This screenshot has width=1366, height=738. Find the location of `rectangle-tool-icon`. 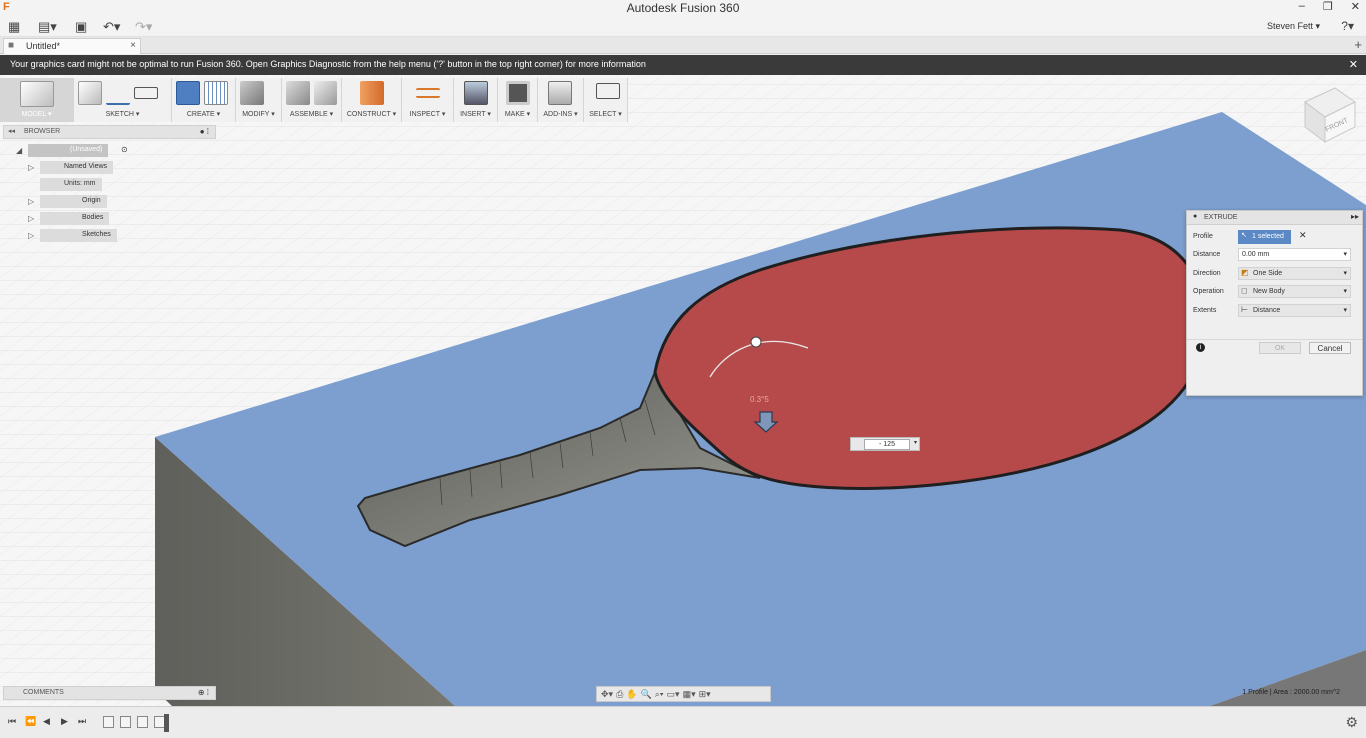

rectangle-tool-icon is located at coordinates (146, 93).